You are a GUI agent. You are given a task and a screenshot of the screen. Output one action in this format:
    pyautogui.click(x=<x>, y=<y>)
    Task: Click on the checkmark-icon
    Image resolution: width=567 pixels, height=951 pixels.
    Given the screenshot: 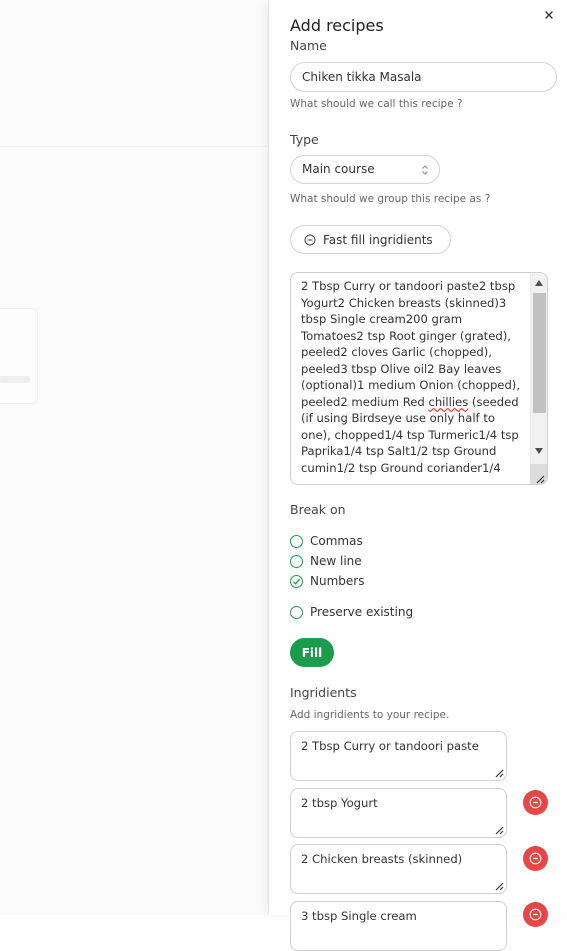 What is the action you would take?
    pyautogui.click(x=296, y=581)
    